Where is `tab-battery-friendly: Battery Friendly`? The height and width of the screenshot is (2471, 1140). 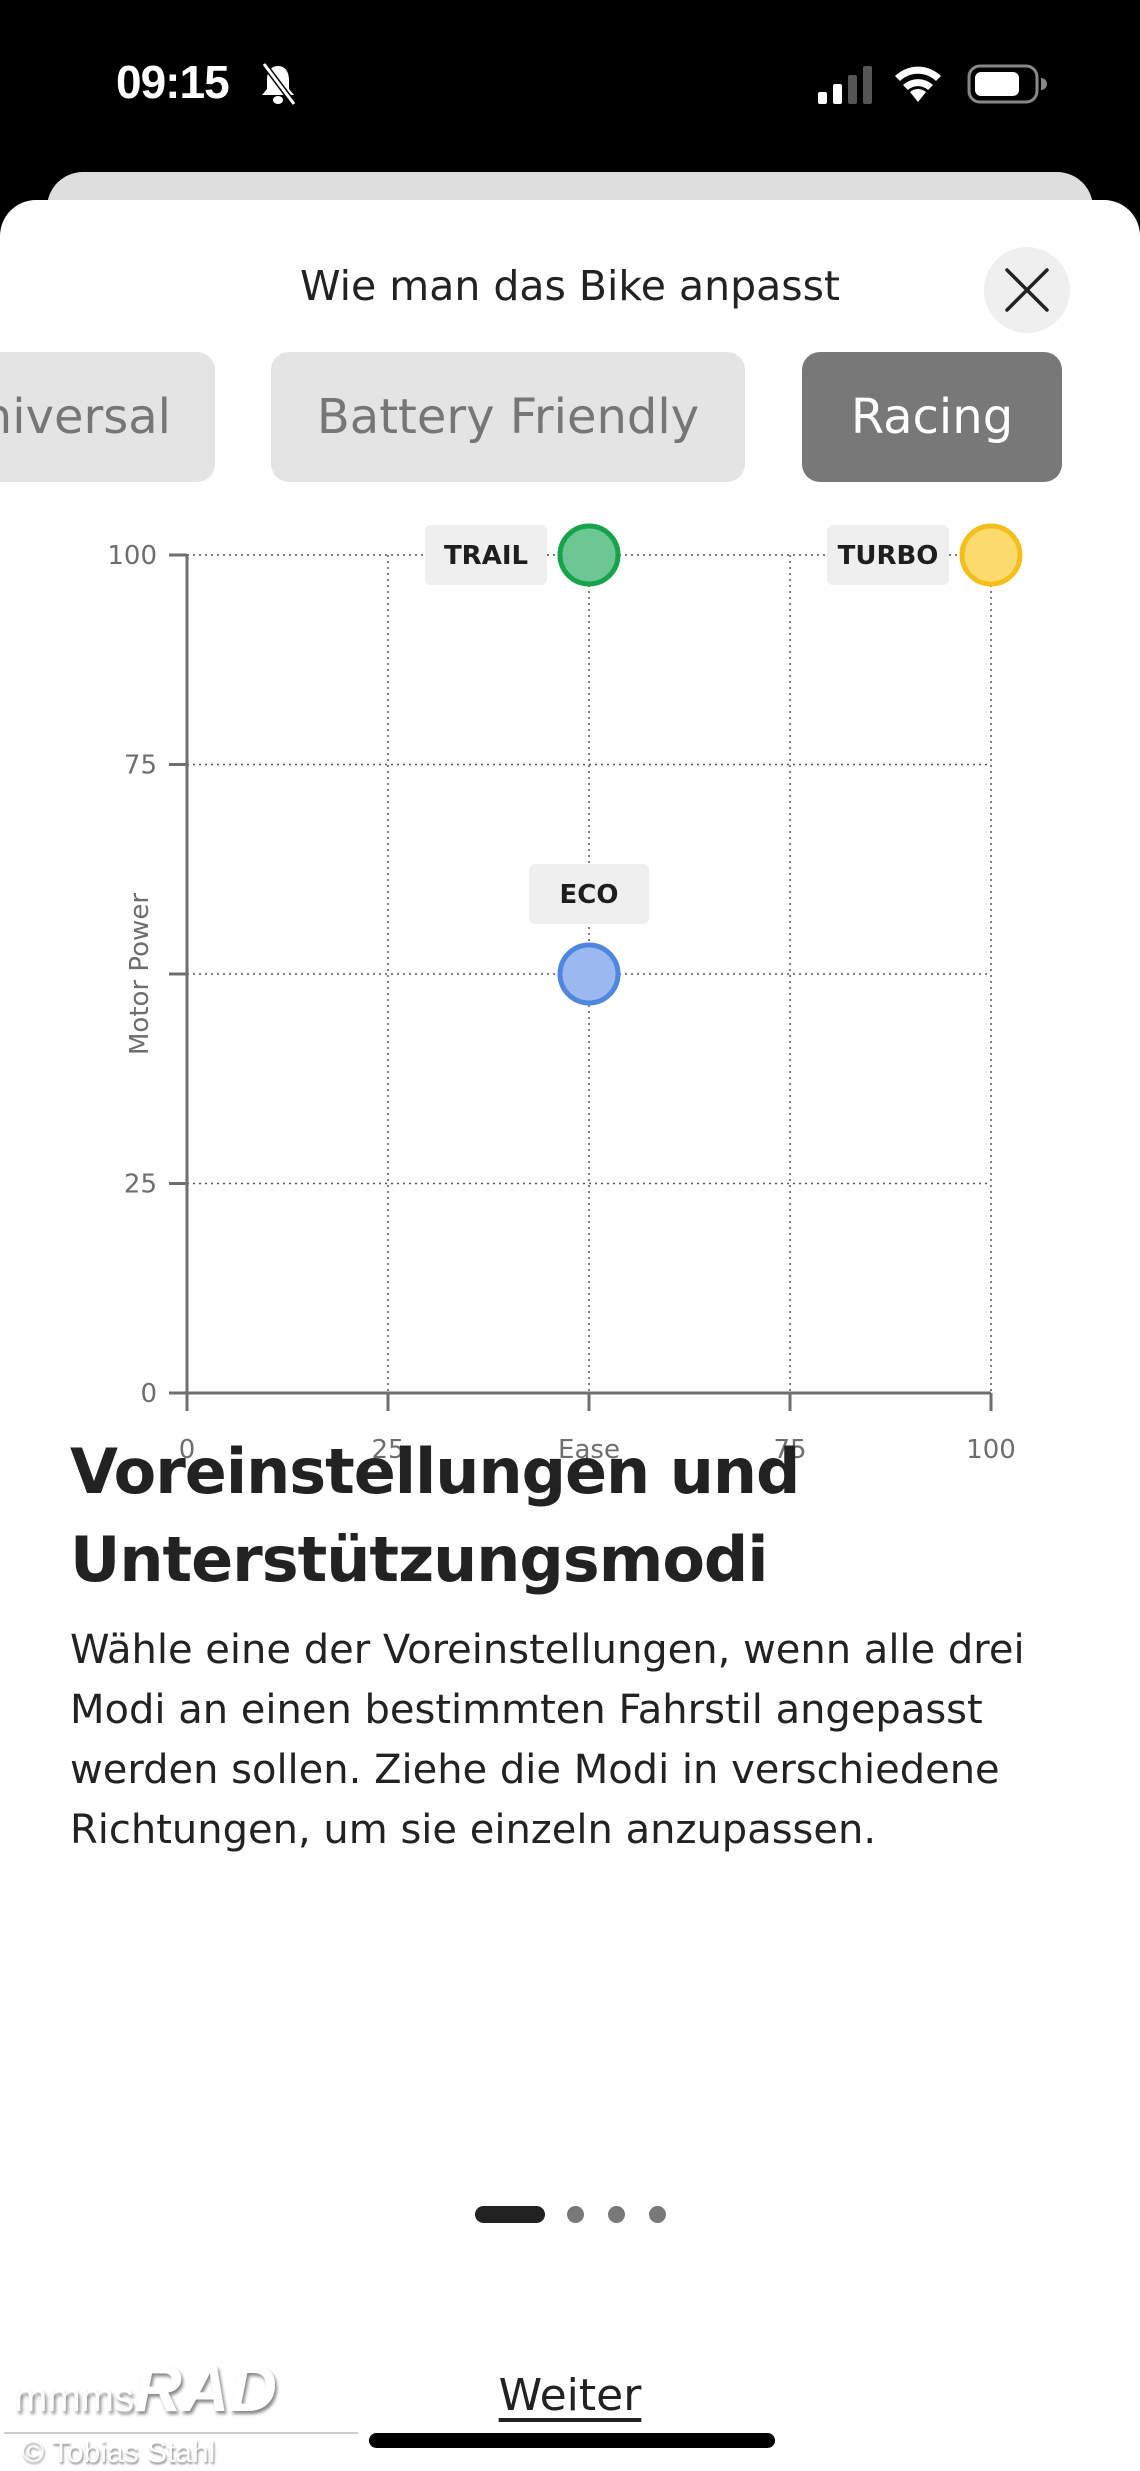
tab-battery-friendly: Battery Friendly is located at coordinates (508, 417).